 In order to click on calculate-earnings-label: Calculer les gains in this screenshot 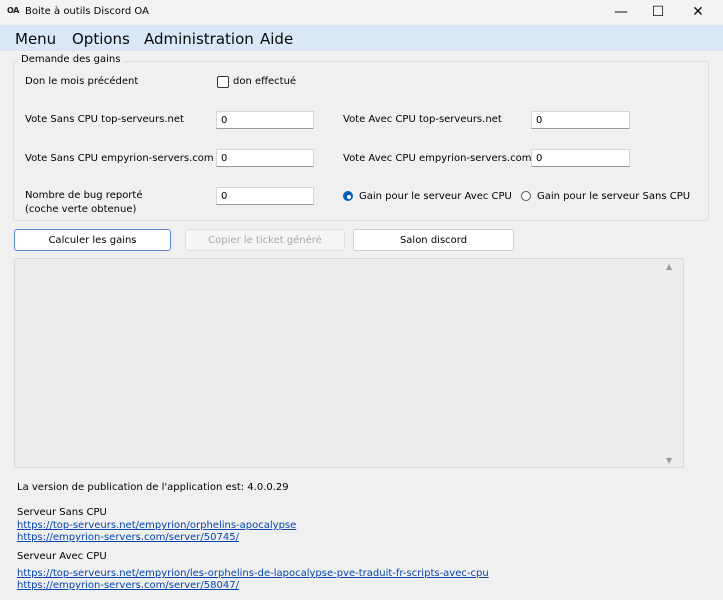, I will do `click(92, 240)`.